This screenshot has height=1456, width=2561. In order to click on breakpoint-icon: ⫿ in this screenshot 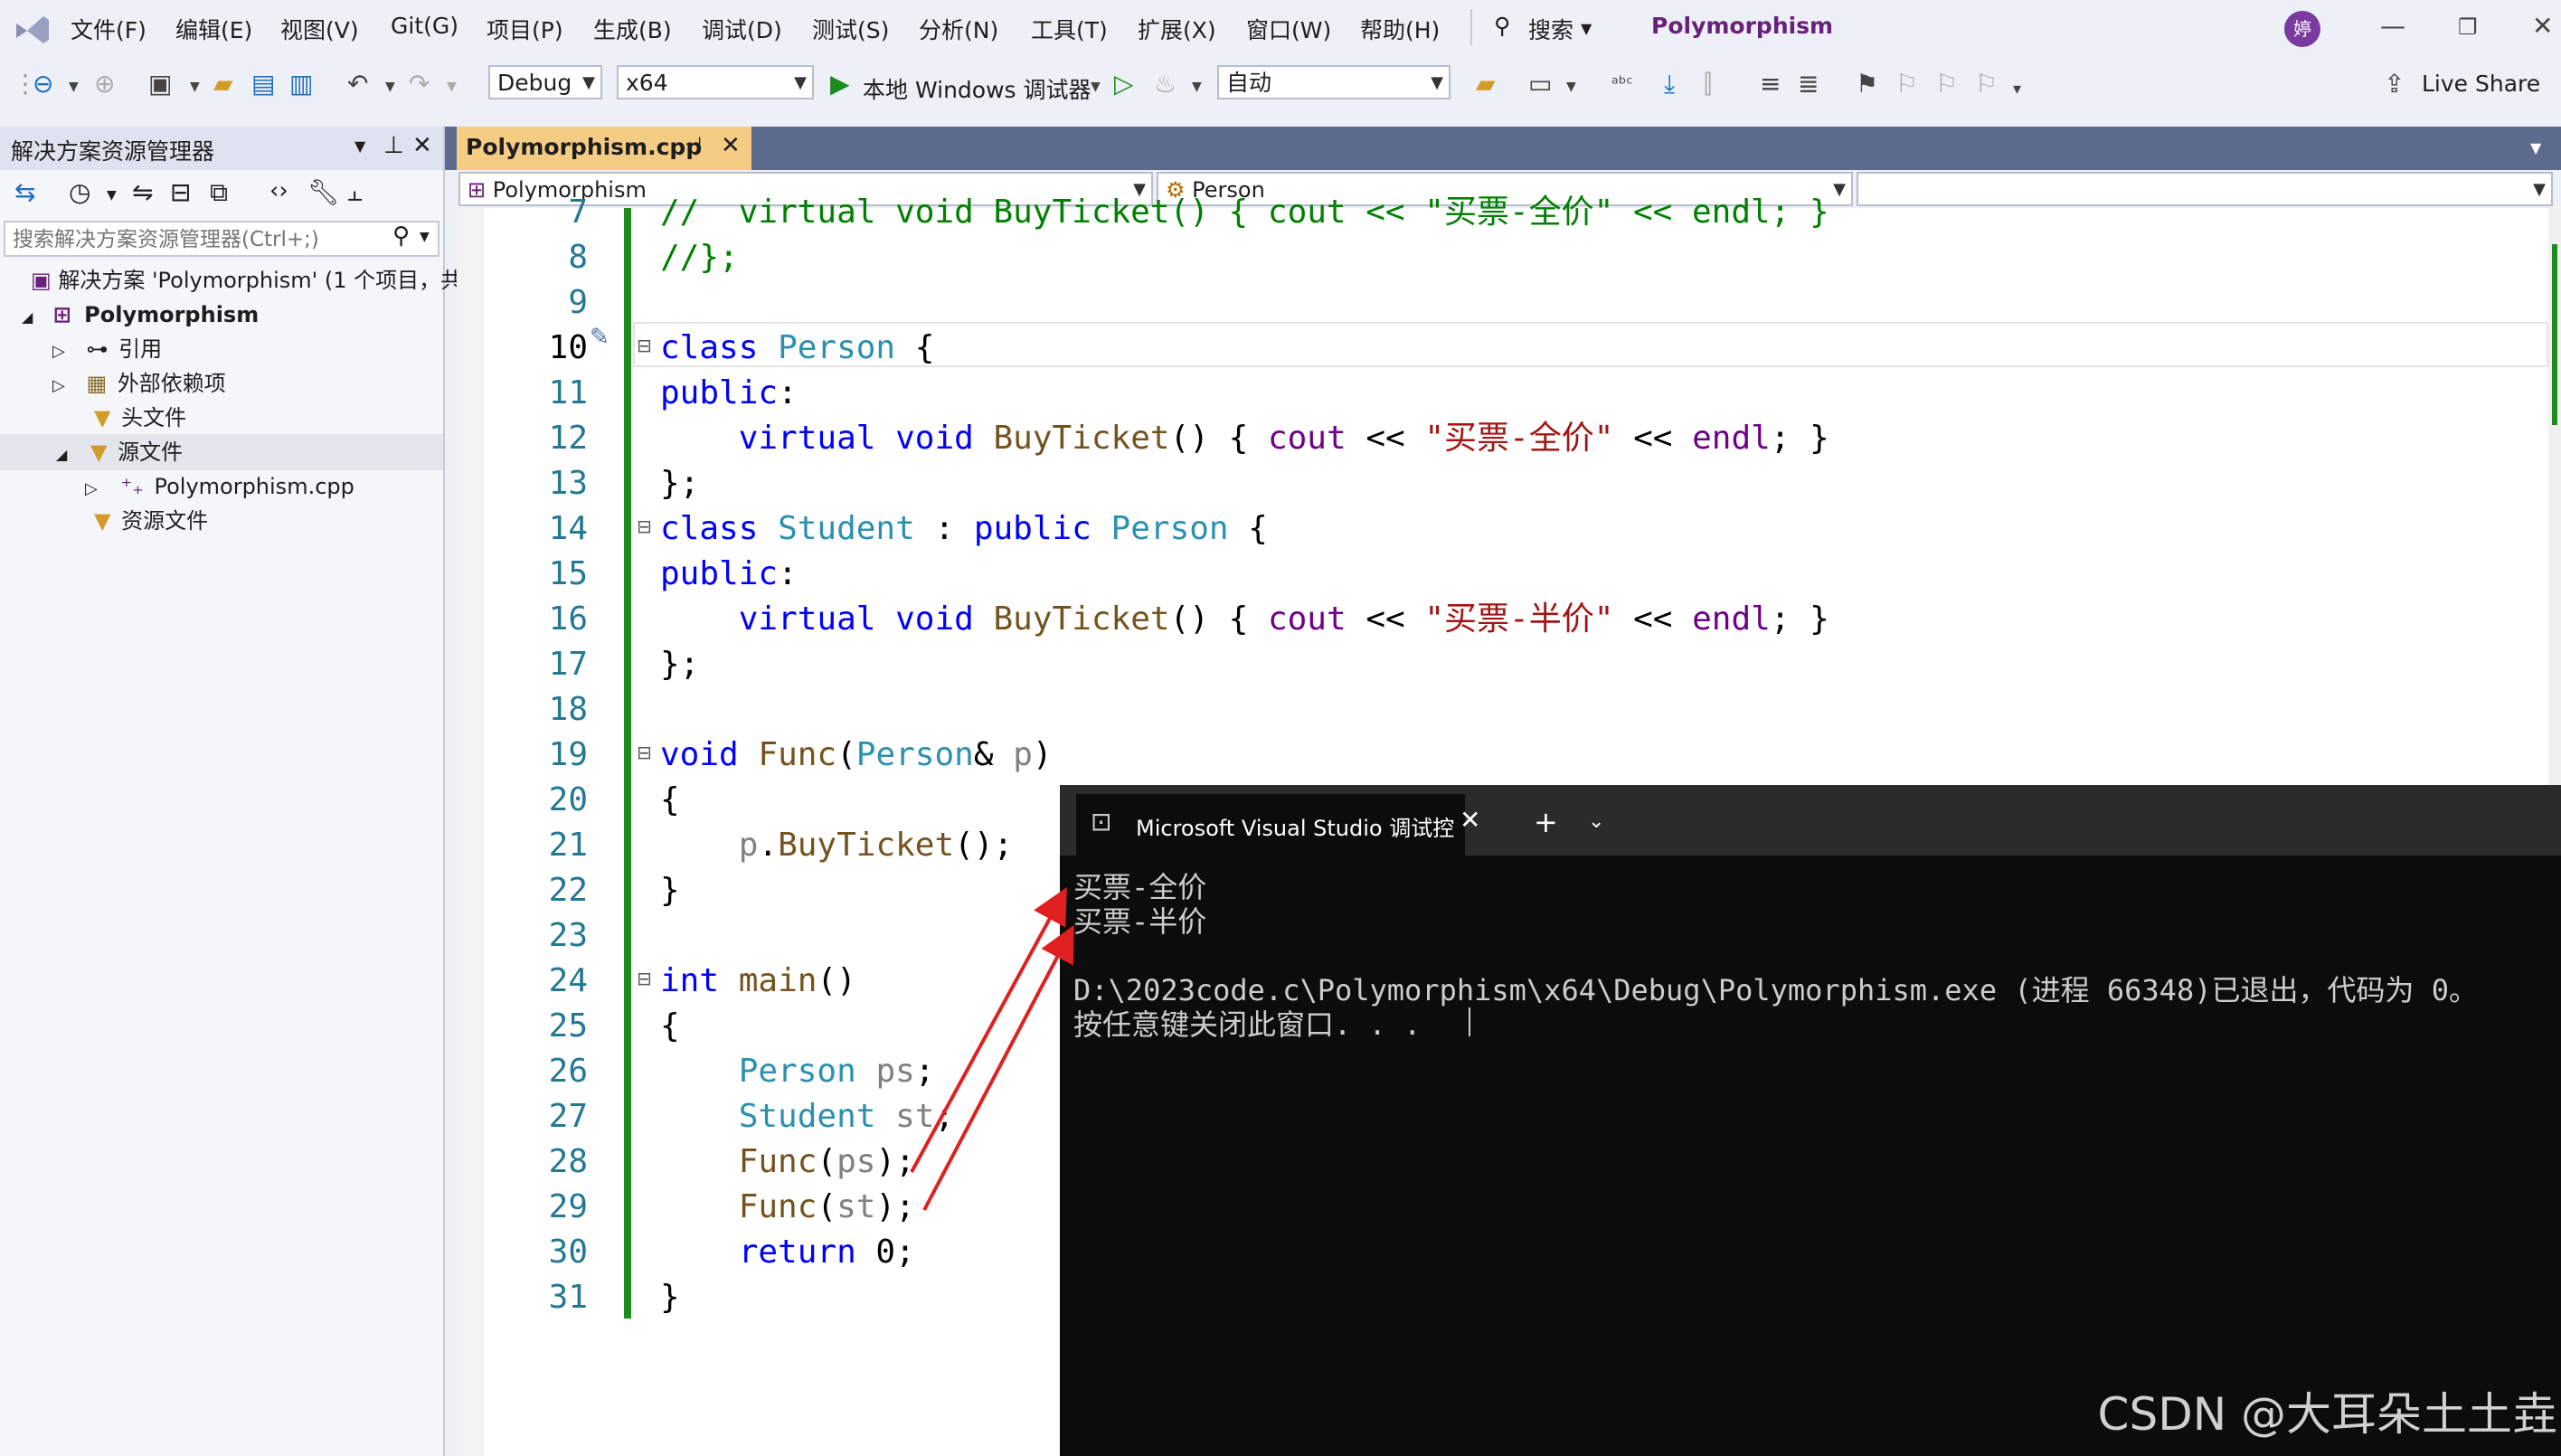, I will do `click(1708, 84)`.